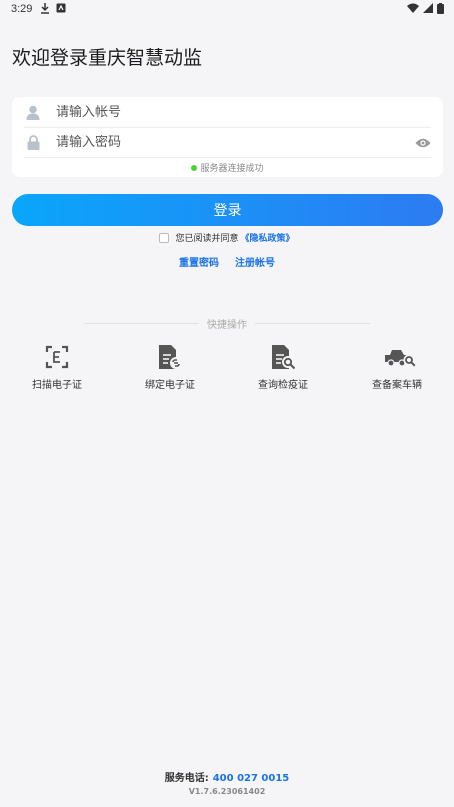 The width and height of the screenshot is (454, 807). What do you see at coordinates (33, 143) in the screenshot?
I see `lock-icon` at bounding box center [33, 143].